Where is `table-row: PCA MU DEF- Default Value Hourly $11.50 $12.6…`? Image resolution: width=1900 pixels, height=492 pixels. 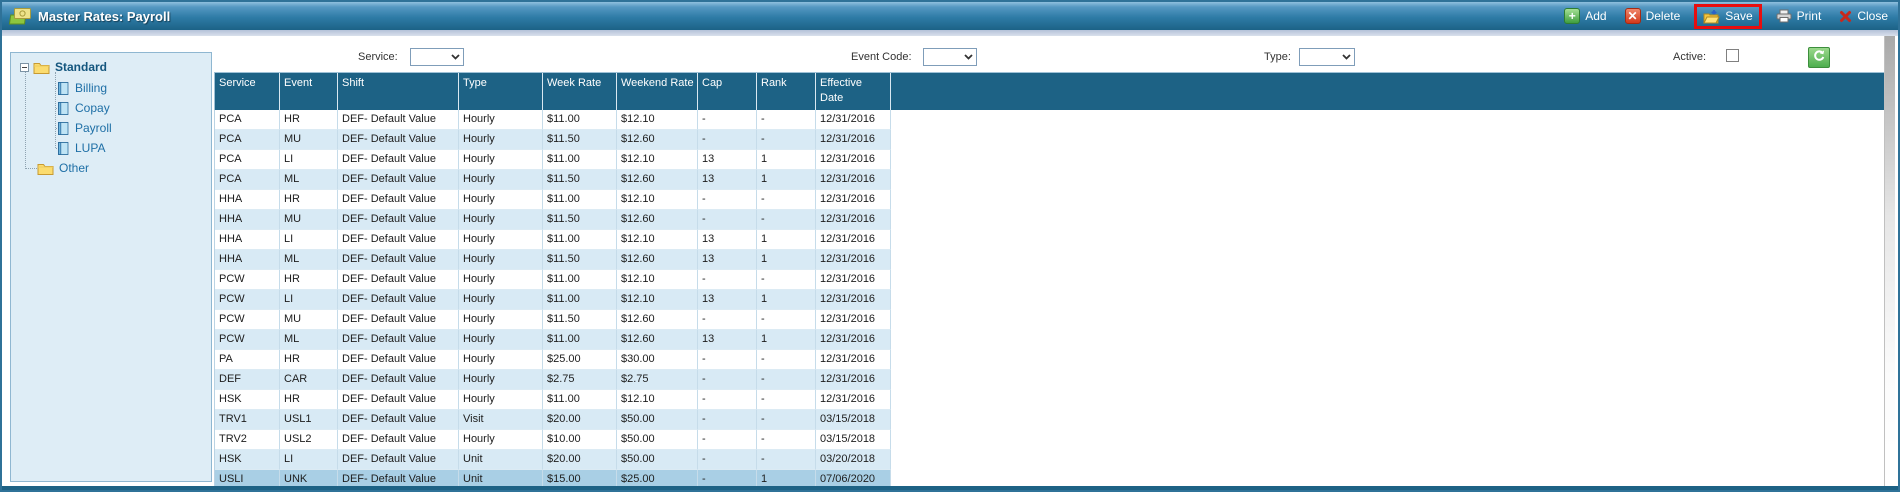
table-row: PCA MU DEF- Default Value Hourly $11.50 $12.6… is located at coordinates (553, 140).